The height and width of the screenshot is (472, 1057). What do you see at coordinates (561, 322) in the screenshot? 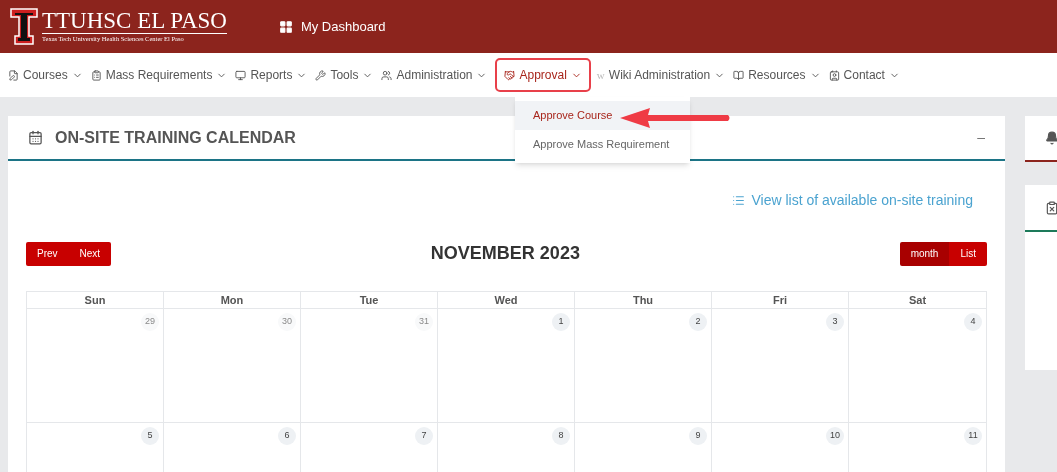
I see `day-number: 1` at bounding box center [561, 322].